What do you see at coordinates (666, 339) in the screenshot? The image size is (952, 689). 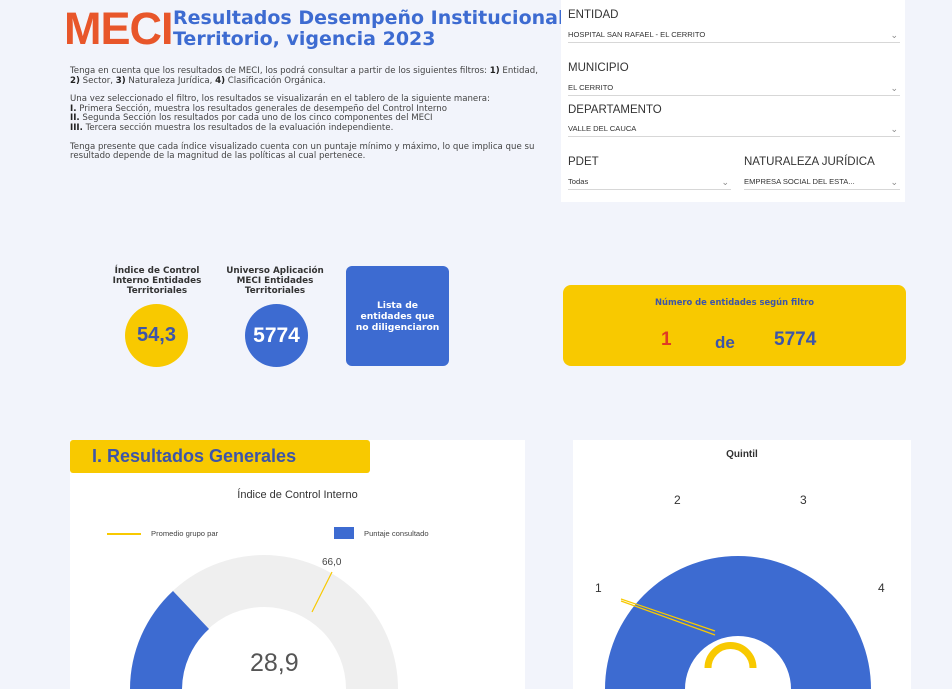 I see `count-selected: 1` at bounding box center [666, 339].